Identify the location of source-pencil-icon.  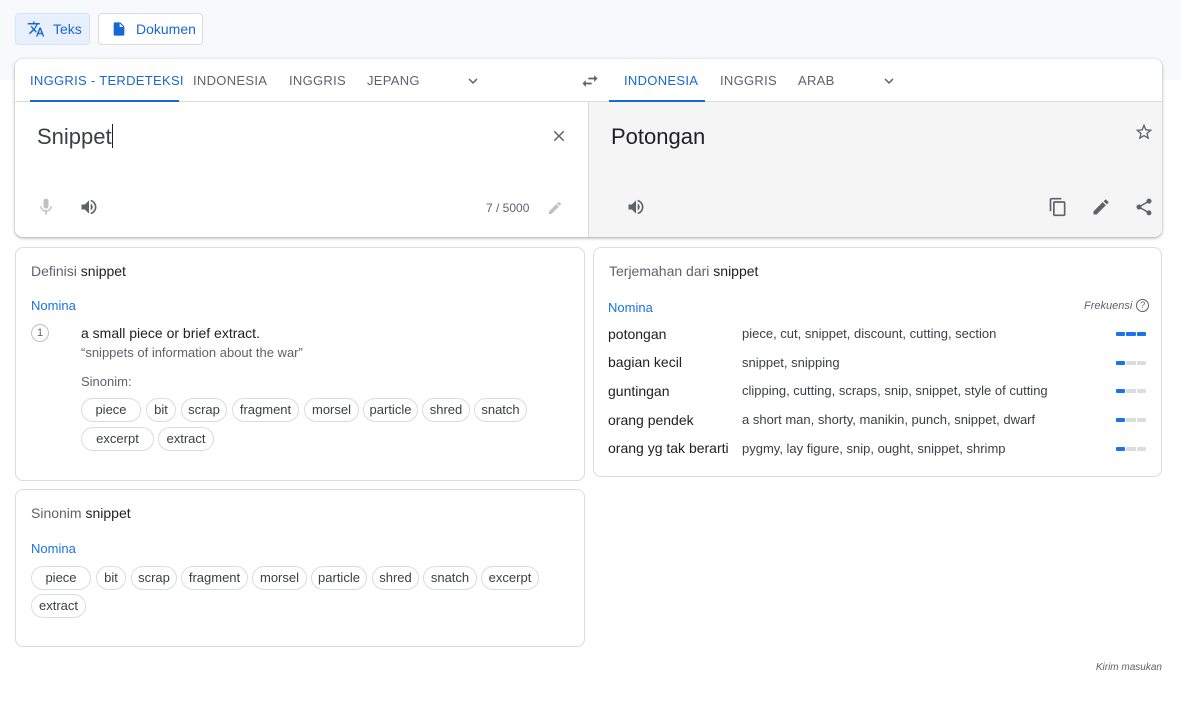
(555, 208).